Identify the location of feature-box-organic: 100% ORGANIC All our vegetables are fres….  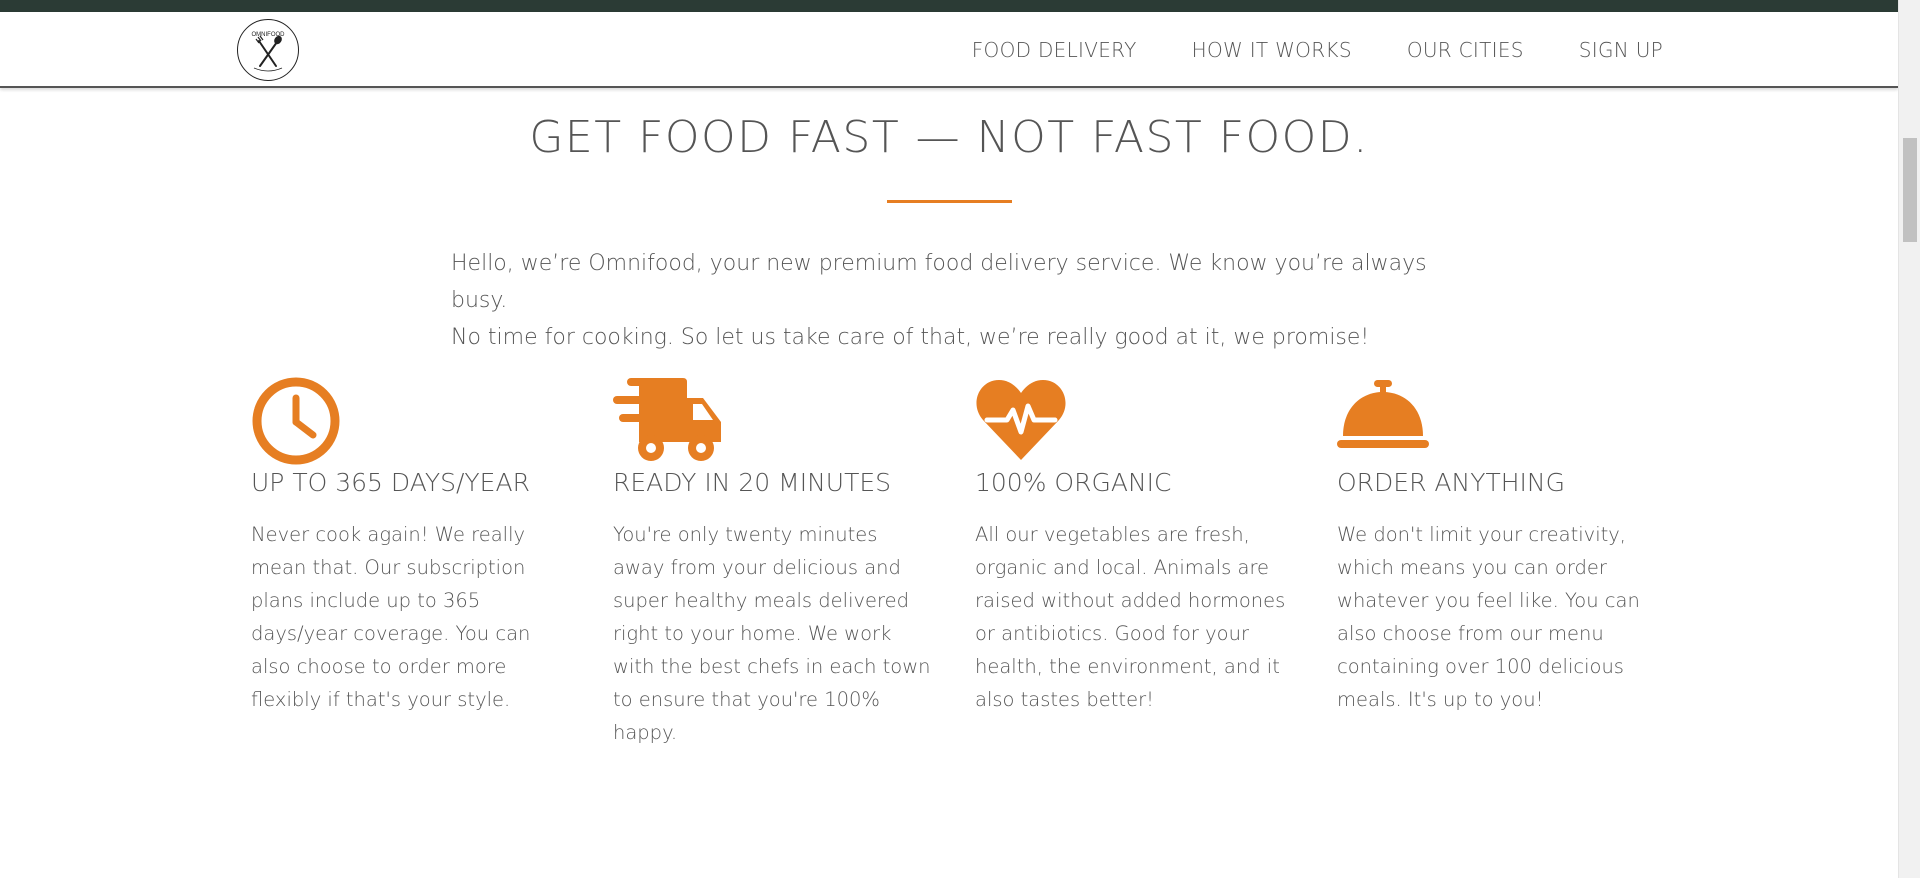
(1135, 543).